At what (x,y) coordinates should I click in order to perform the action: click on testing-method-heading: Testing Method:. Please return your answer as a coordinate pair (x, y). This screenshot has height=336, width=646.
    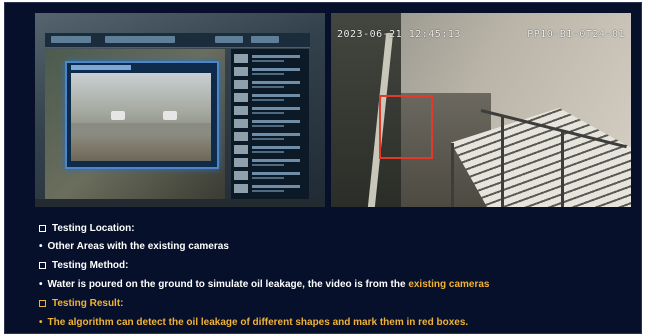
    Looking at the image, I should click on (83, 265).